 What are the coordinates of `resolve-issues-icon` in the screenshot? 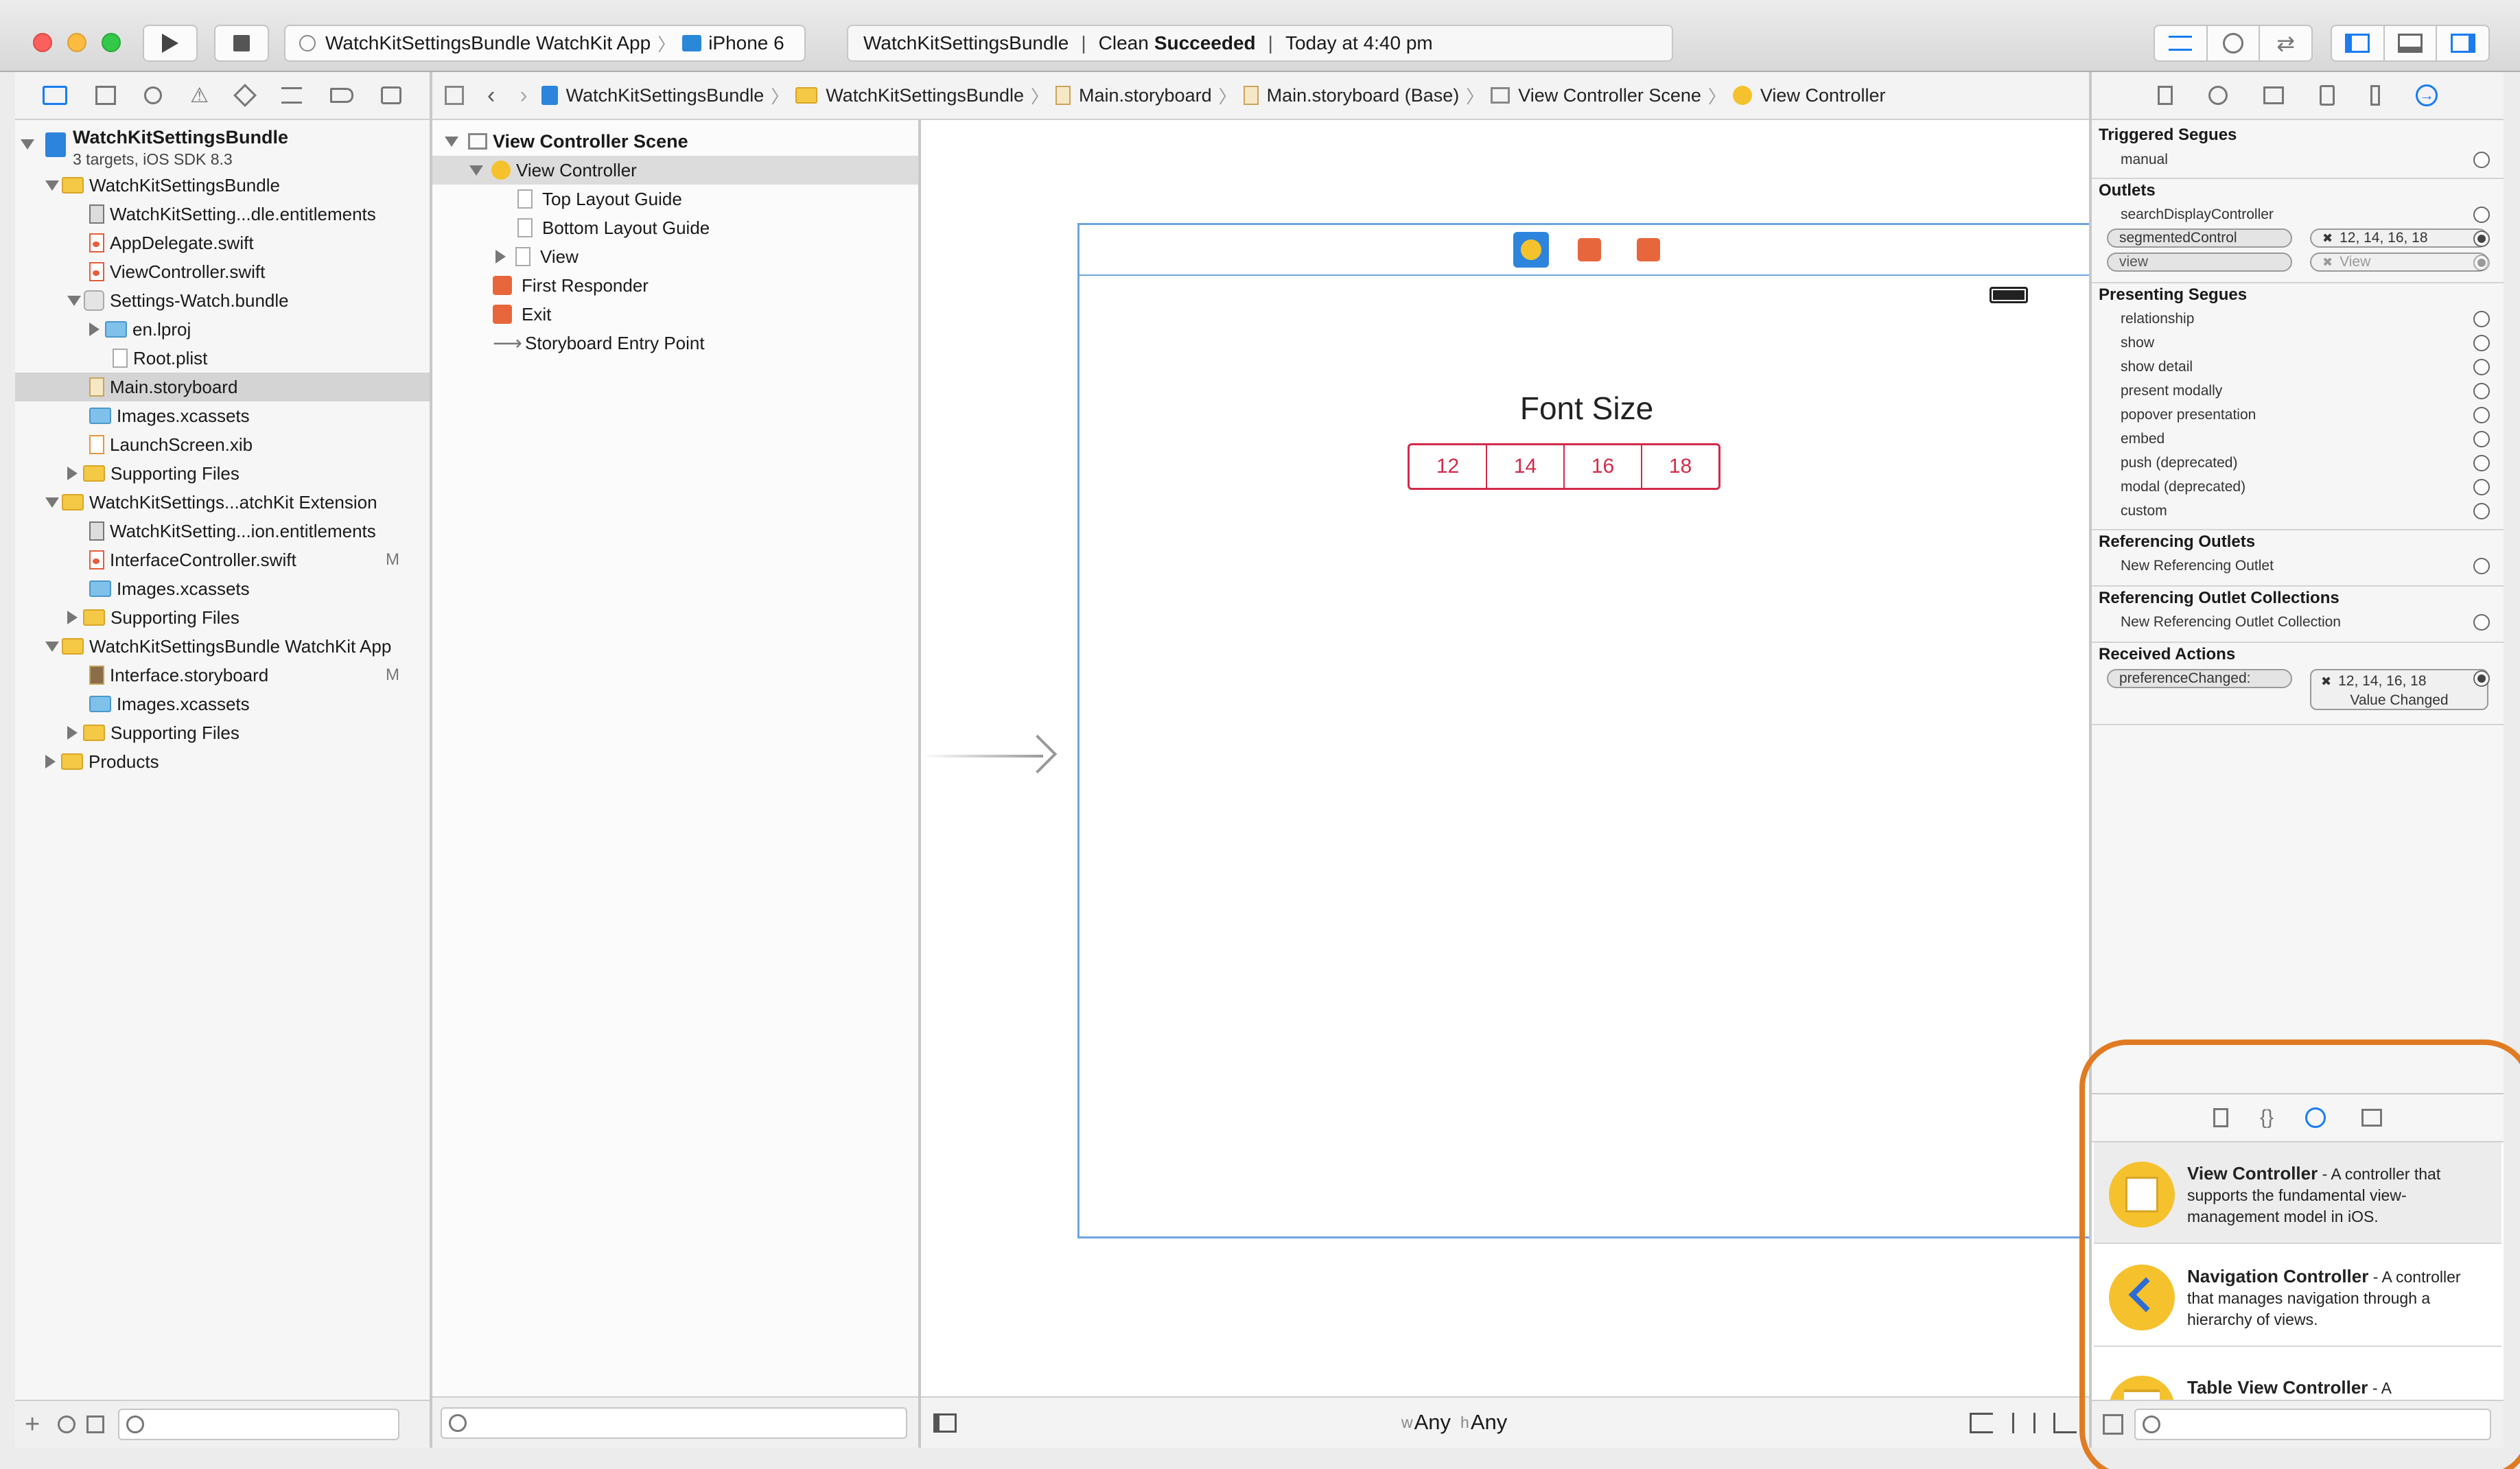 It's located at (2065, 1423).